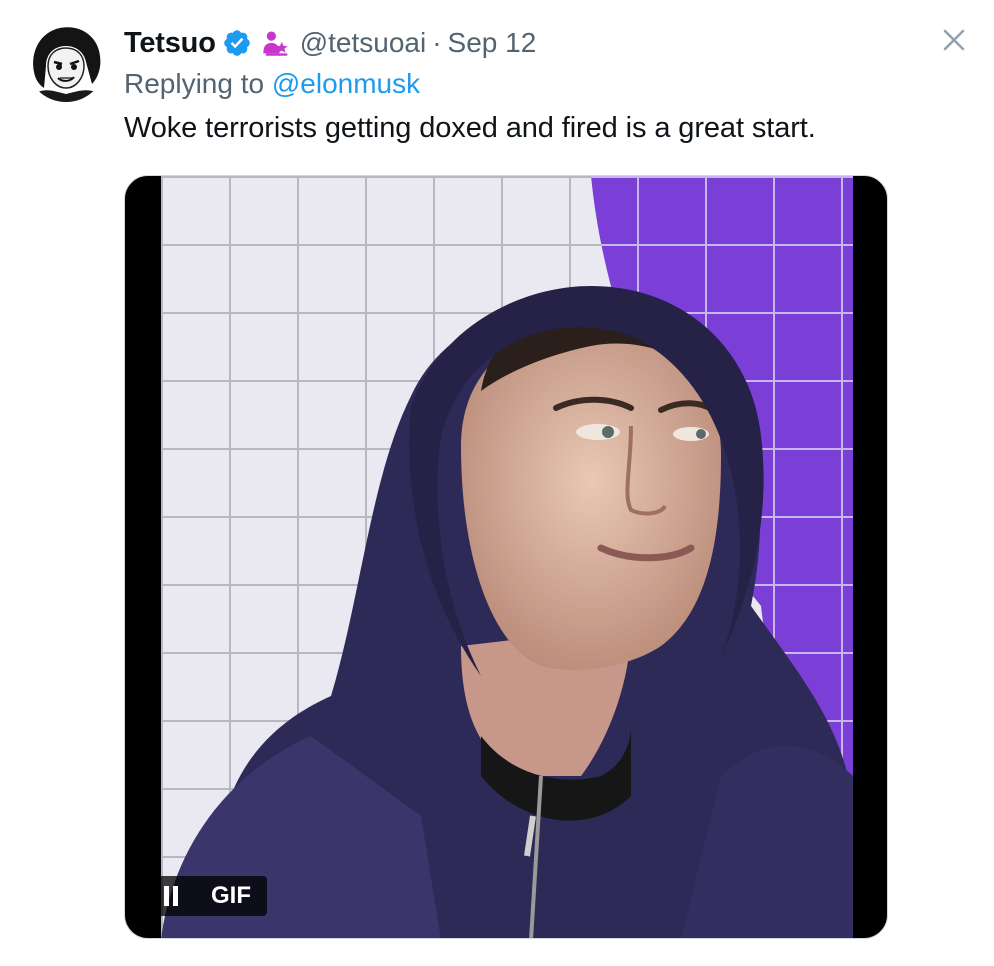 Image resolution: width=994 pixels, height=966 pixels. Describe the element at coordinates (231, 896) in the screenshot. I see `gif-badge: GIF` at that location.